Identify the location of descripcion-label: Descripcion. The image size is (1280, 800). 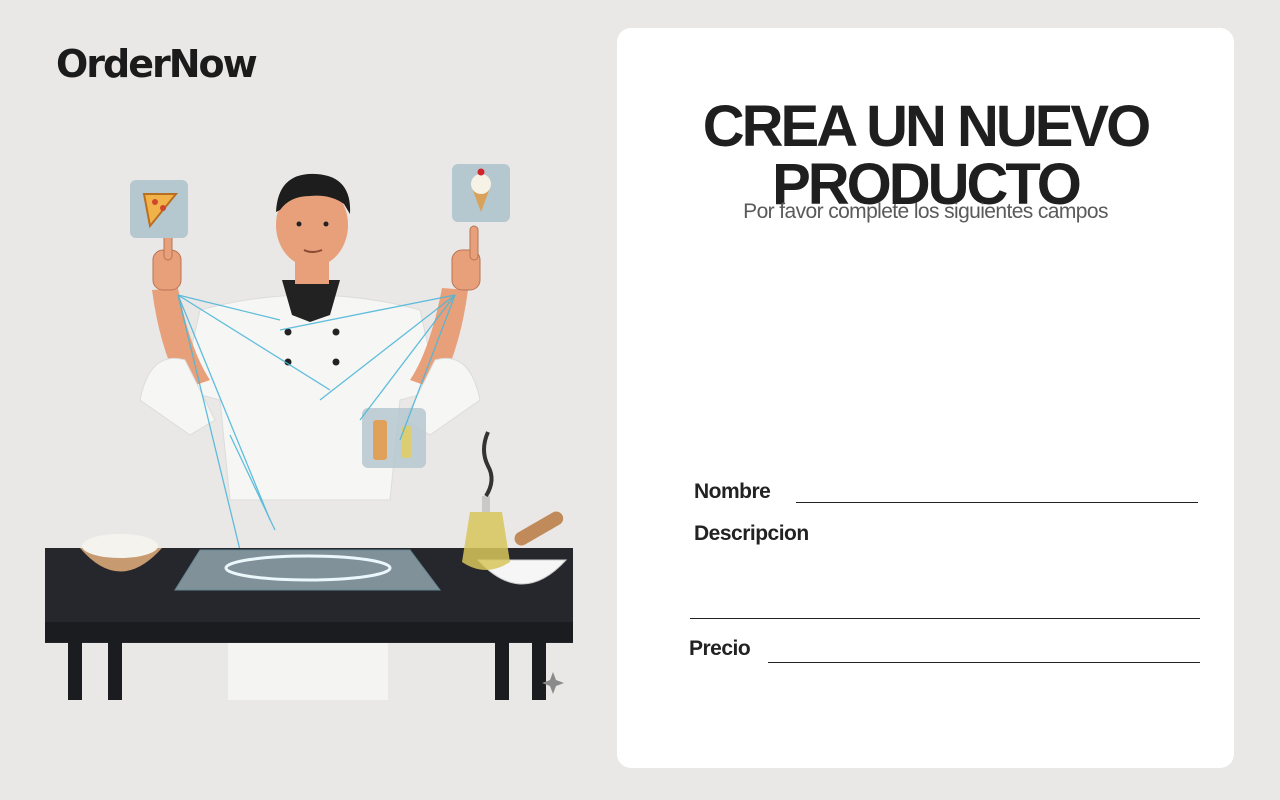
(751, 533).